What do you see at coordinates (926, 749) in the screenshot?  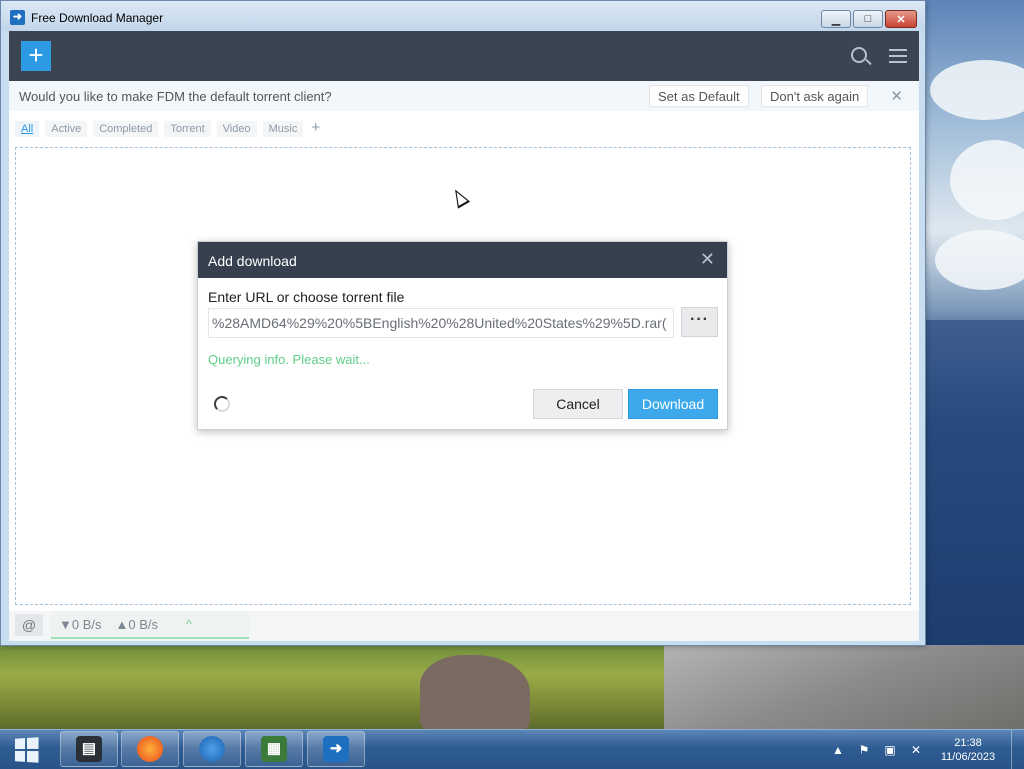 I see `system-tray: ▲ ⚑ ▣ ✕ 21:38 11/06/2023` at bounding box center [926, 749].